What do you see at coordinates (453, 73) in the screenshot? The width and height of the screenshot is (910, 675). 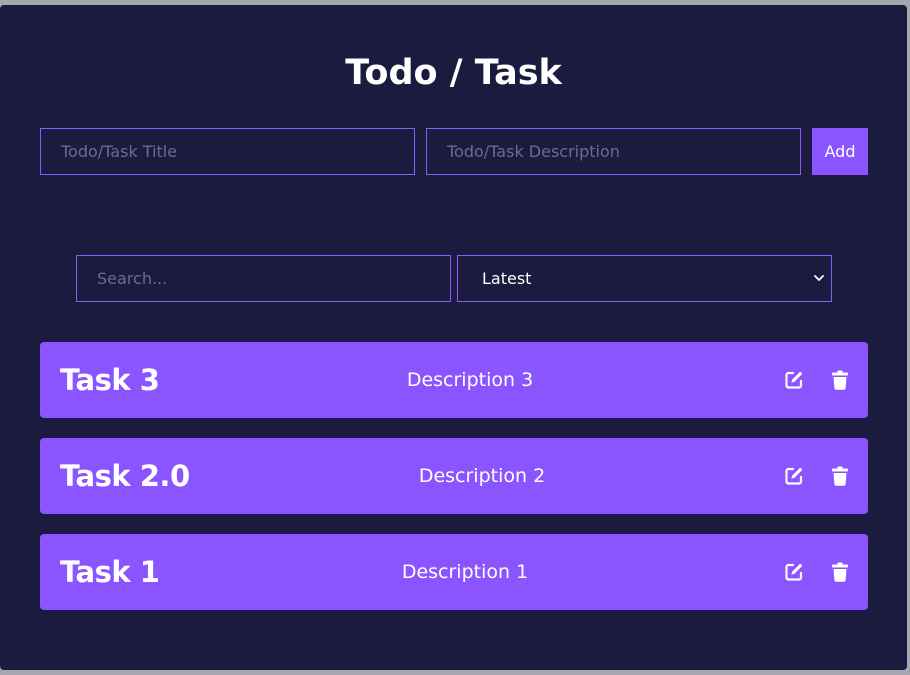 I see `page-title: Todo / Task` at bounding box center [453, 73].